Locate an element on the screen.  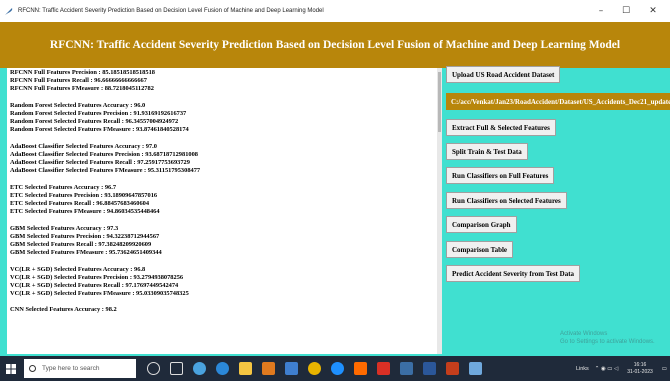
store-icon is located at coordinates (268, 368).